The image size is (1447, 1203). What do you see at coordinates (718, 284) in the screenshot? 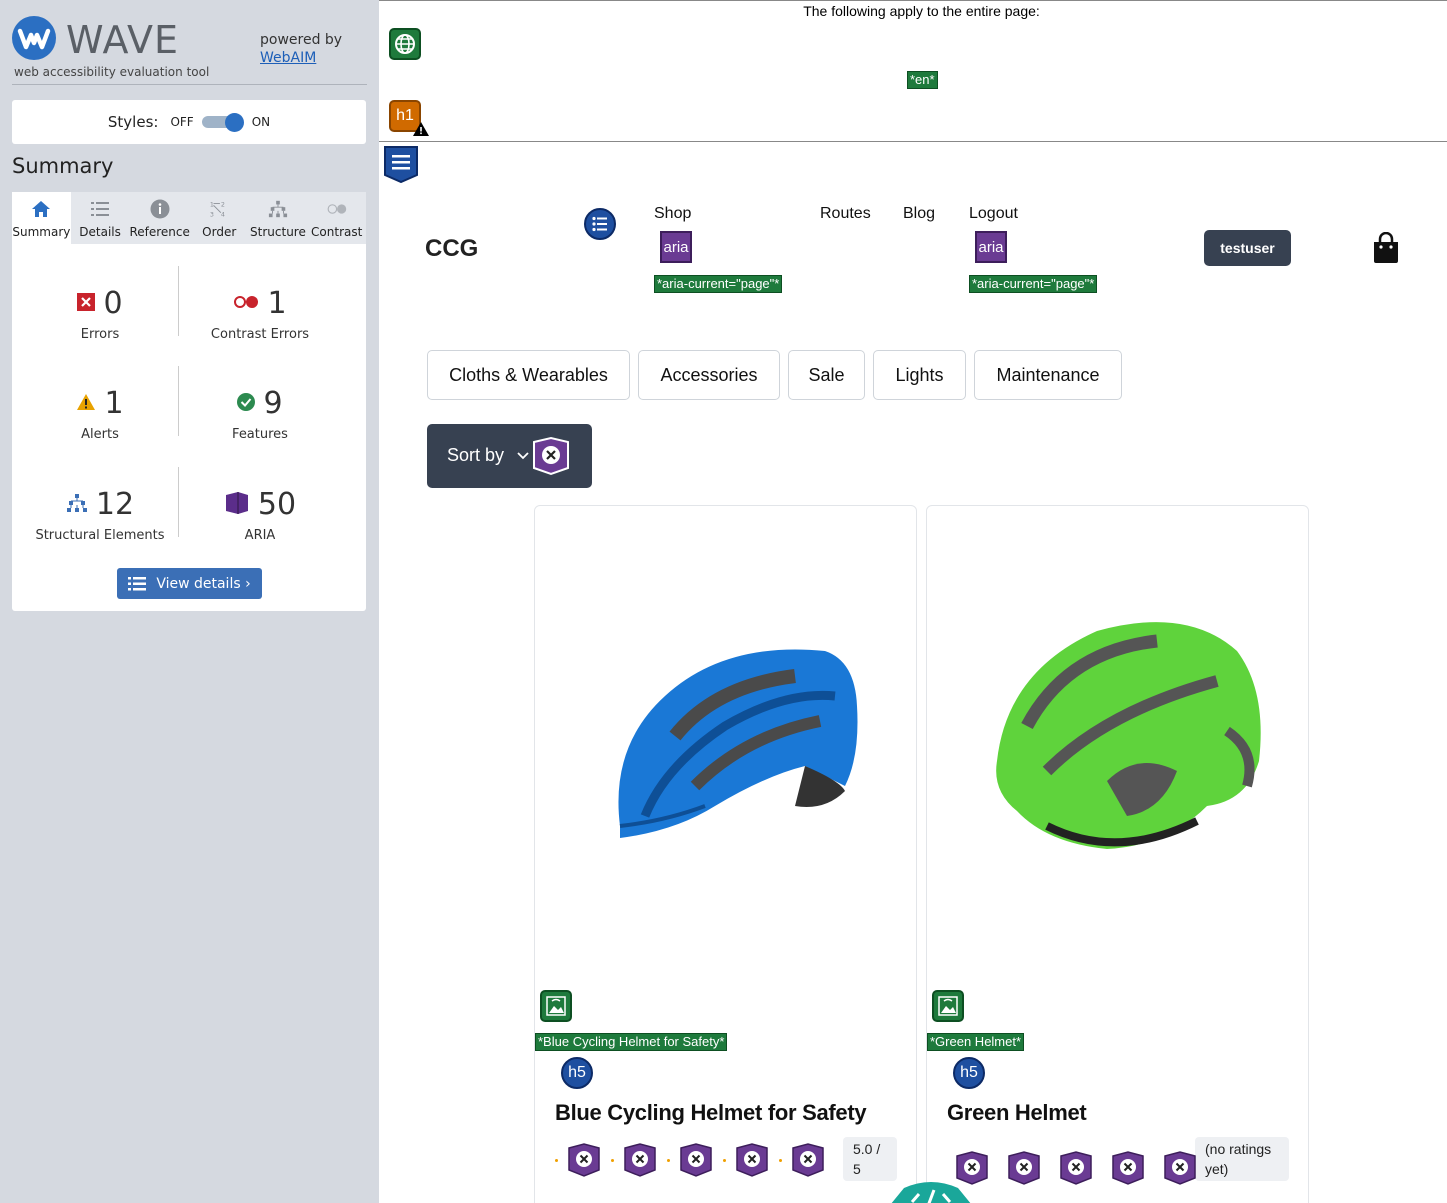
I see `aria-current-tag: *aria-current="page"*` at bounding box center [718, 284].